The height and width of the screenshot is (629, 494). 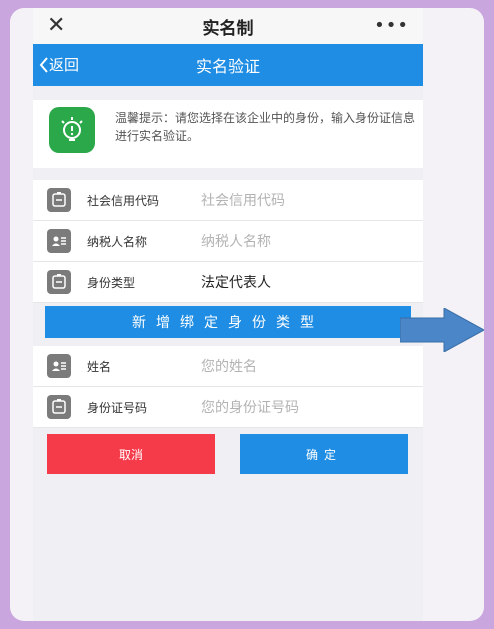 I want to click on window-title: 实名制, so click(x=228, y=28).